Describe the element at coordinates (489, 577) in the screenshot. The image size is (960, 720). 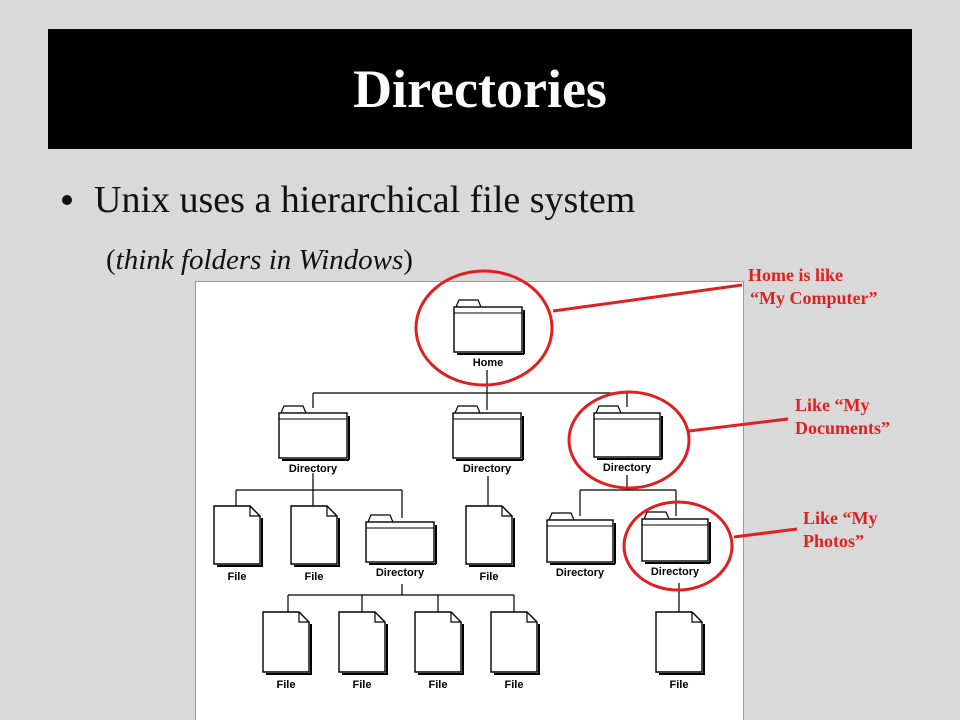
I see `file-c-label: File` at that location.